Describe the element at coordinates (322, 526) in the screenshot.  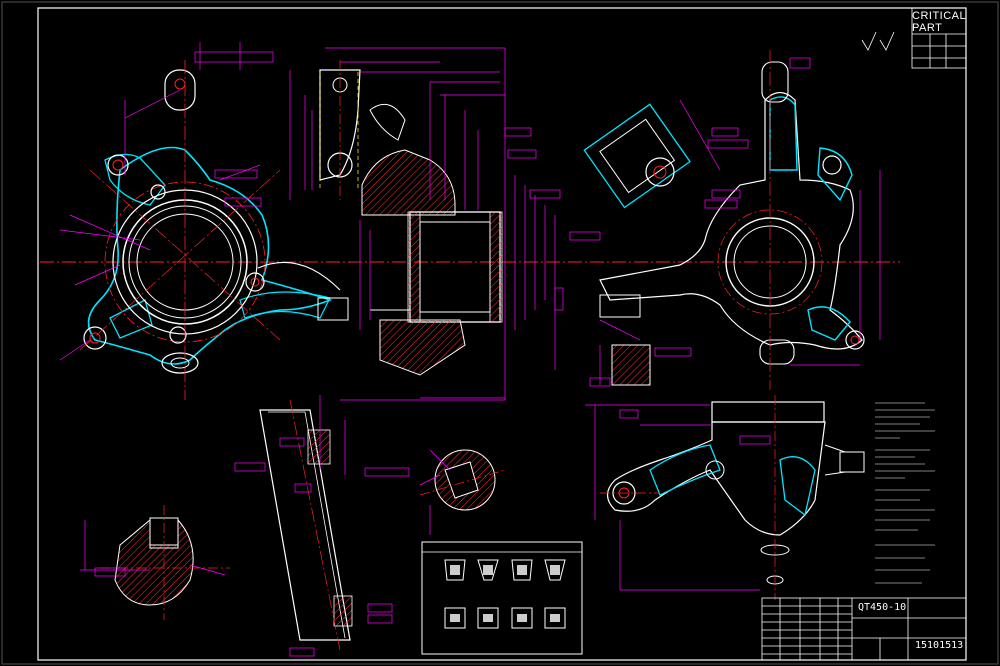
I see `long-part-view` at that location.